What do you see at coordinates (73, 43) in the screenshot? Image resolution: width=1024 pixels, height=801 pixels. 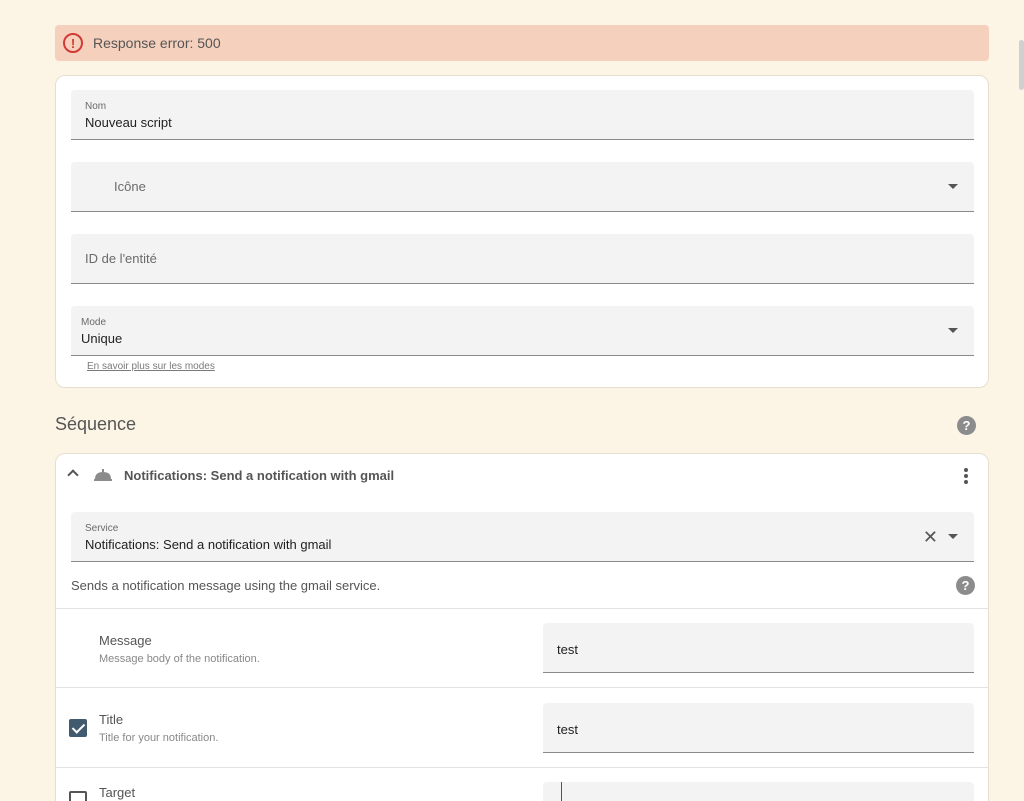 I see `alert-circle-icon: !` at bounding box center [73, 43].